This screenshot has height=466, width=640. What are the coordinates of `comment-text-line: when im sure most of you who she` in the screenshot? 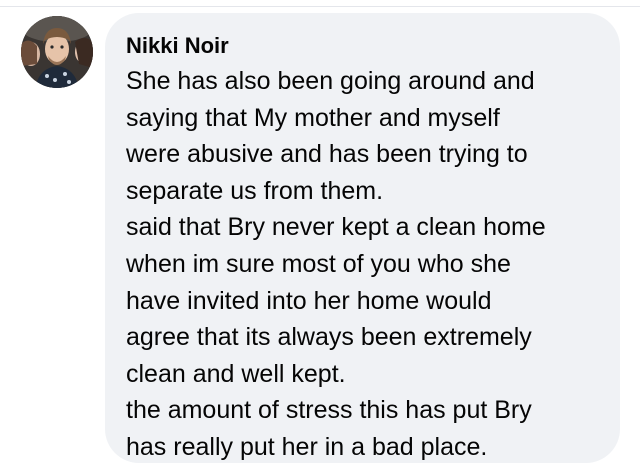 It's located at (318, 263).